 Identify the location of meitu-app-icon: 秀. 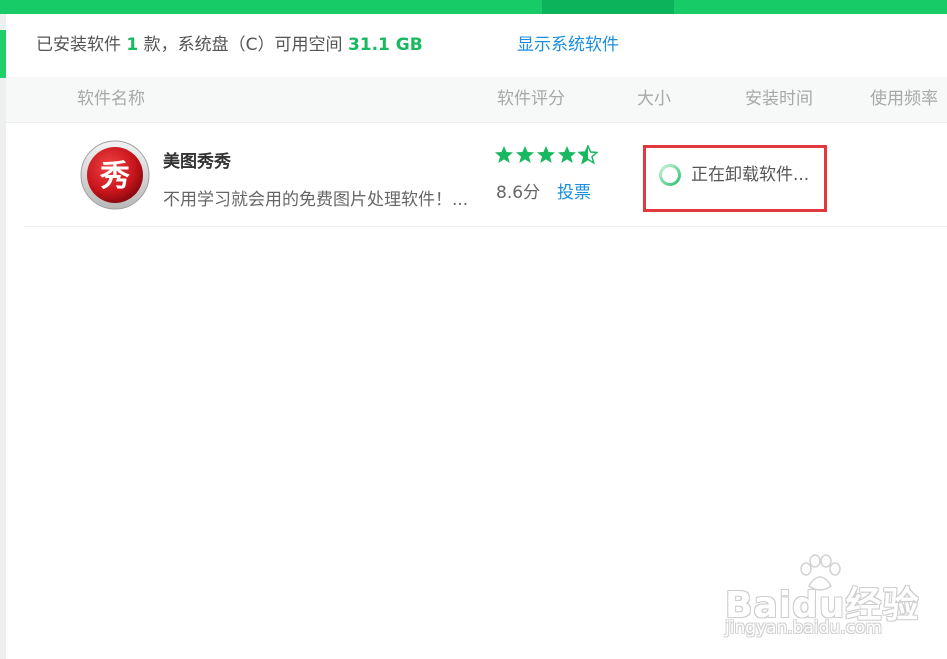
(115, 175).